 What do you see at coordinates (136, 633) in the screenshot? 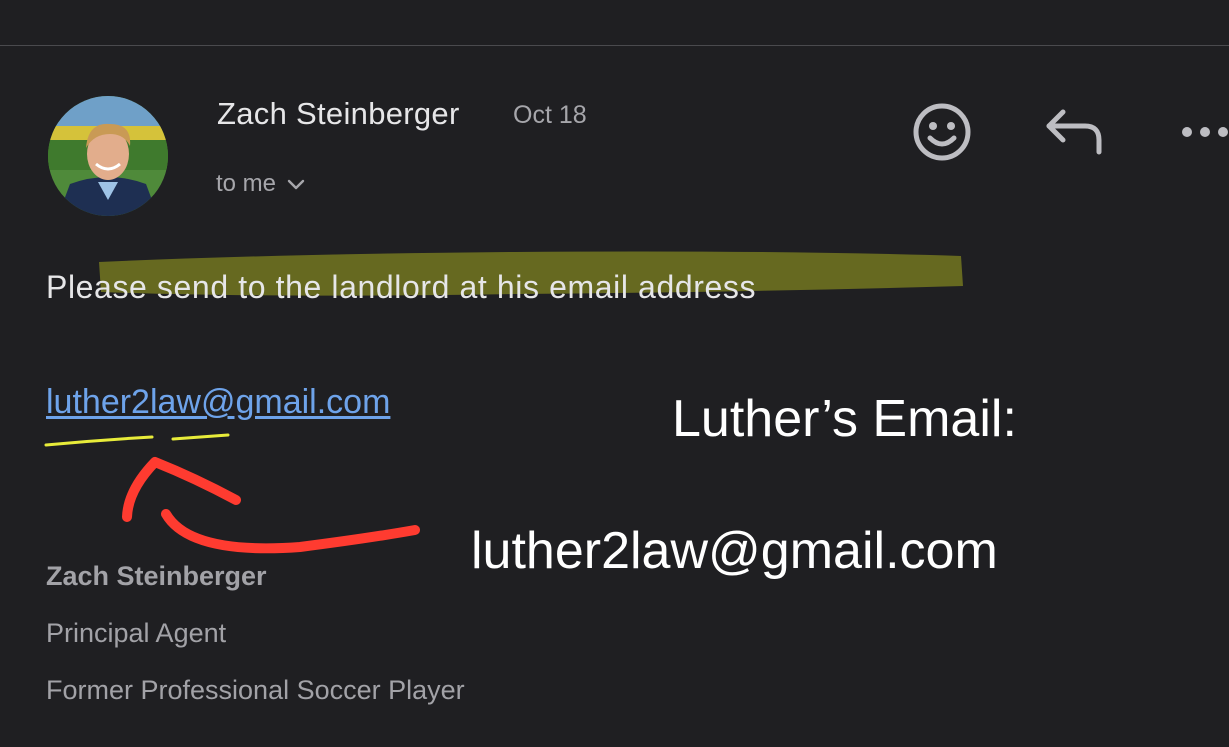
I see `signature-title: Principal Agent` at bounding box center [136, 633].